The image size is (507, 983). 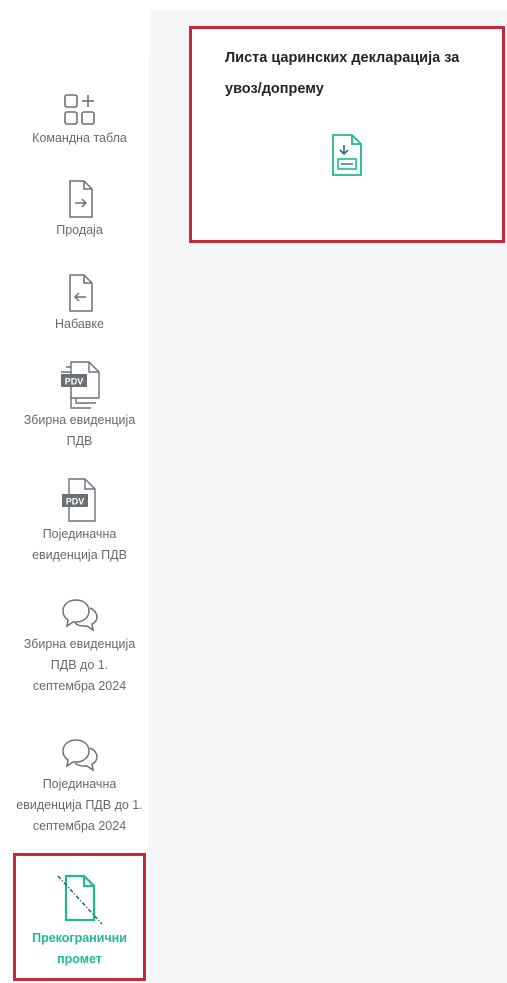 What do you see at coordinates (79, 899) in the screenshot?
I see `document-slash-icon` at bounding box center [79, 899].